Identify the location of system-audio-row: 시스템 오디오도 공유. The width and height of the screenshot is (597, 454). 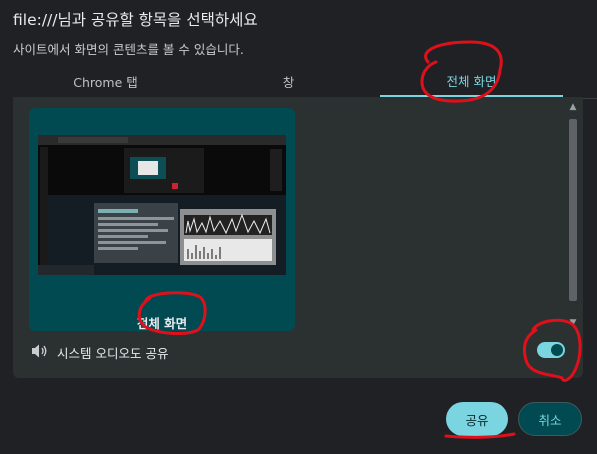
(298, 351).